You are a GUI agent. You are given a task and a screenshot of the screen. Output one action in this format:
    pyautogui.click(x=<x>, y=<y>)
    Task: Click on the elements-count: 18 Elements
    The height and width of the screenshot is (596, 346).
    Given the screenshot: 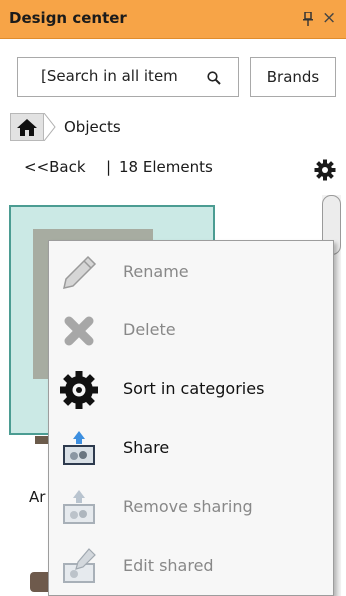 What is the action you would take?
    pyautogui.click(x=166, y=167)
    